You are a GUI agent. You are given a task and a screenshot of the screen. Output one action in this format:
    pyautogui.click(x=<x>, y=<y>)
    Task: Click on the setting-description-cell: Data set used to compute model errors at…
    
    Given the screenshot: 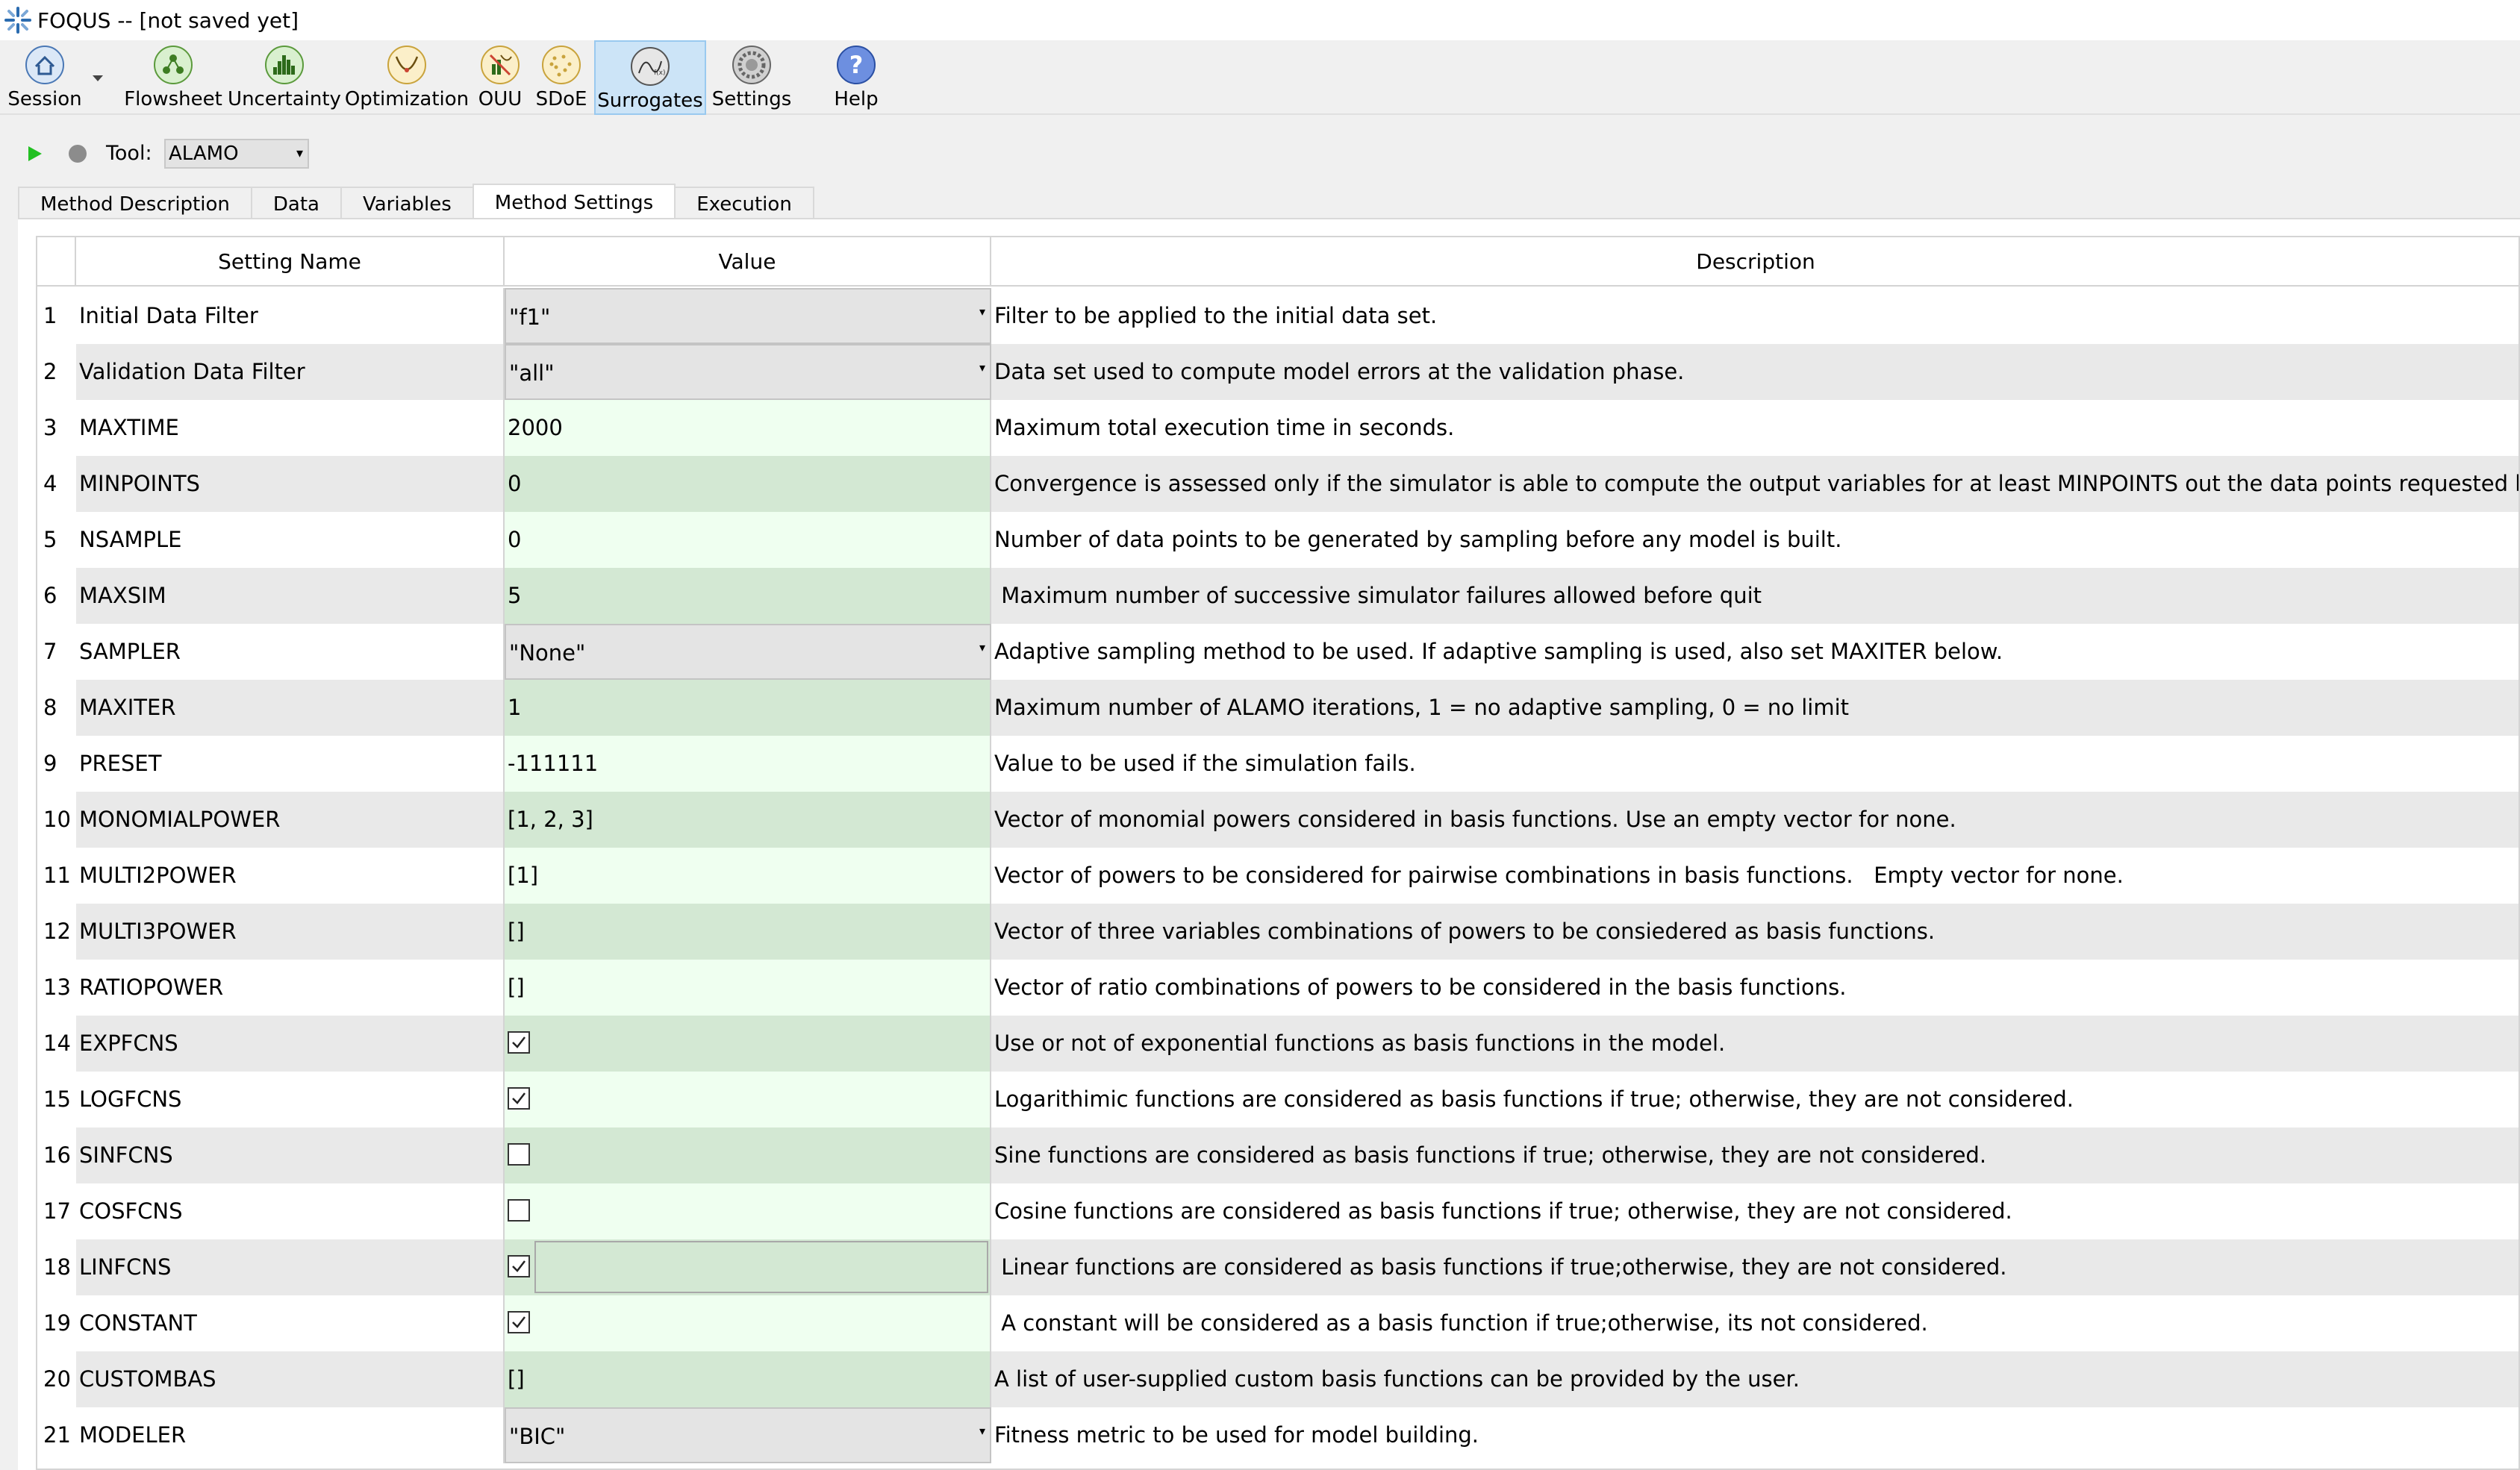 What is the action you would take?
    pyautogui.click(x=1755, y=372)
    